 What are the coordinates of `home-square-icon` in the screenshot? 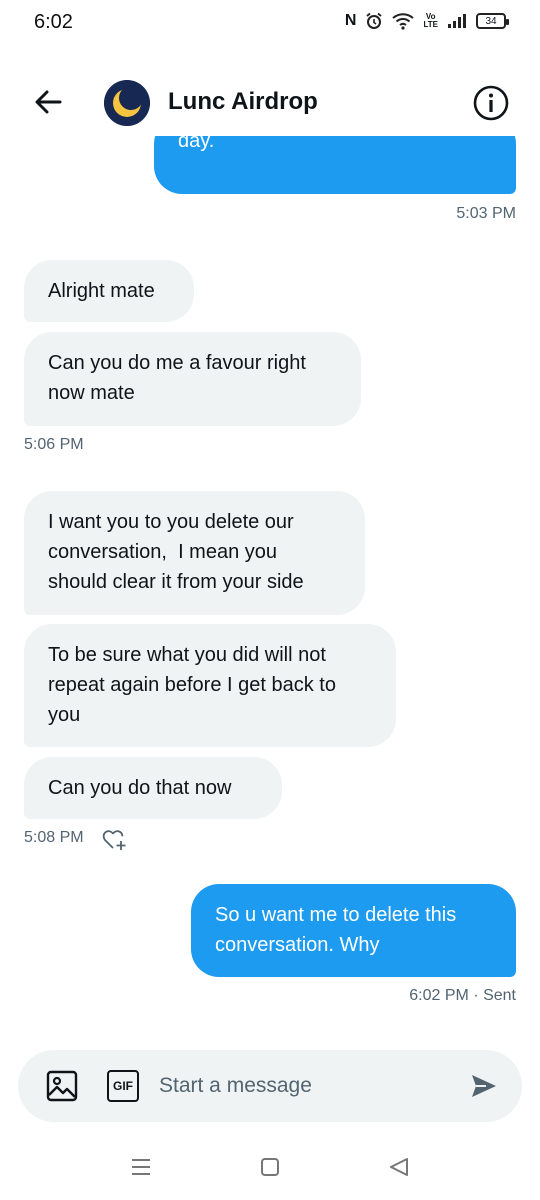 It's located at (270, 1169).